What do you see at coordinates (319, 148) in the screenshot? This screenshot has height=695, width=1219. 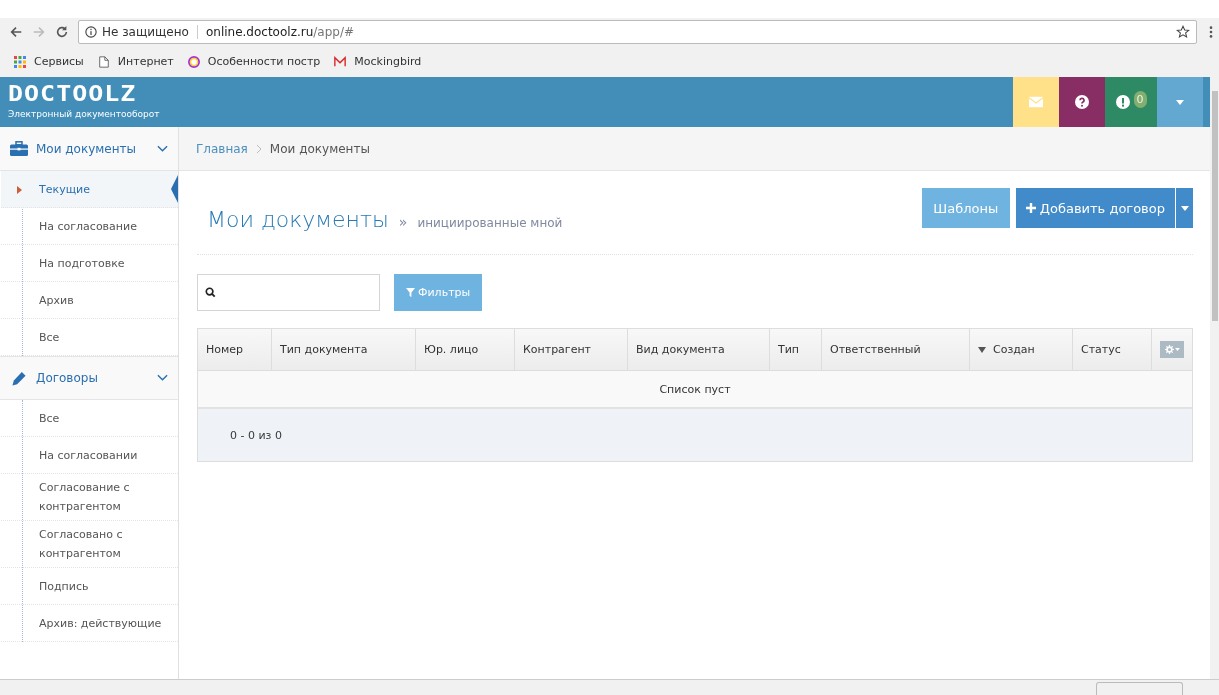 I see `breadcrumb-current: Мои документы` at bounding box center [319, 148].